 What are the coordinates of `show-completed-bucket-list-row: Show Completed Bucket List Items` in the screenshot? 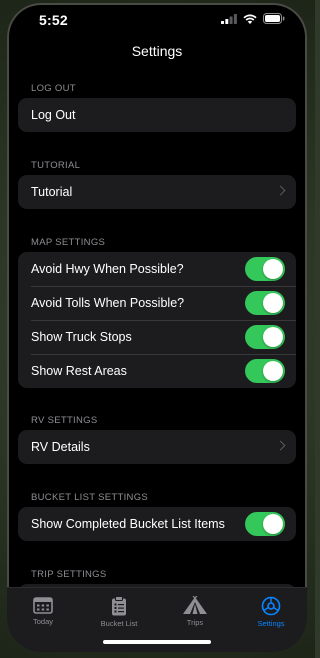 It's located at (157, 524).